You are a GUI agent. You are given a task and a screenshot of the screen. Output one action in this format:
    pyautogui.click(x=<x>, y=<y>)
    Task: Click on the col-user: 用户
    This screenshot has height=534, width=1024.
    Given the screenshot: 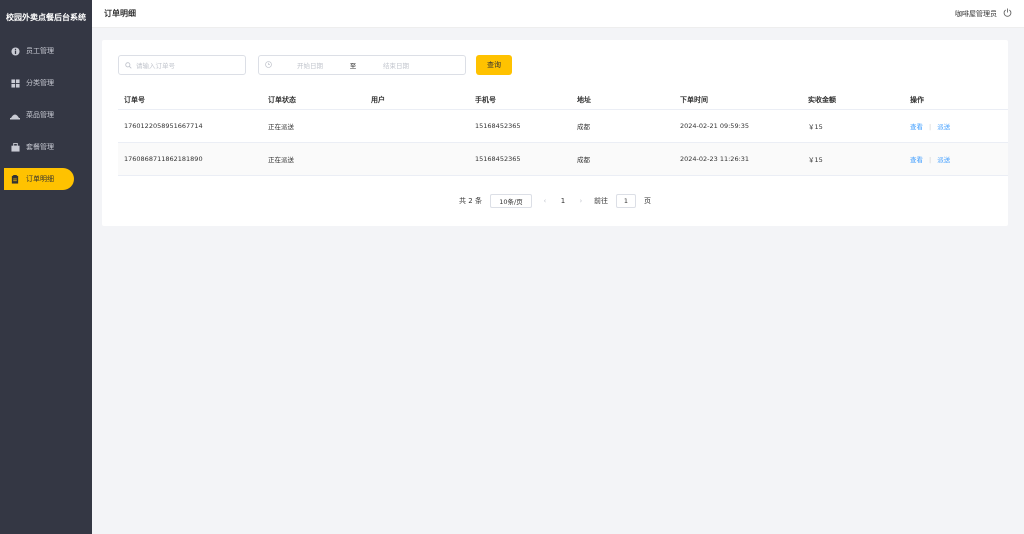 What is the action you would take?
    pyautogui.click(x=378, y=99)
    